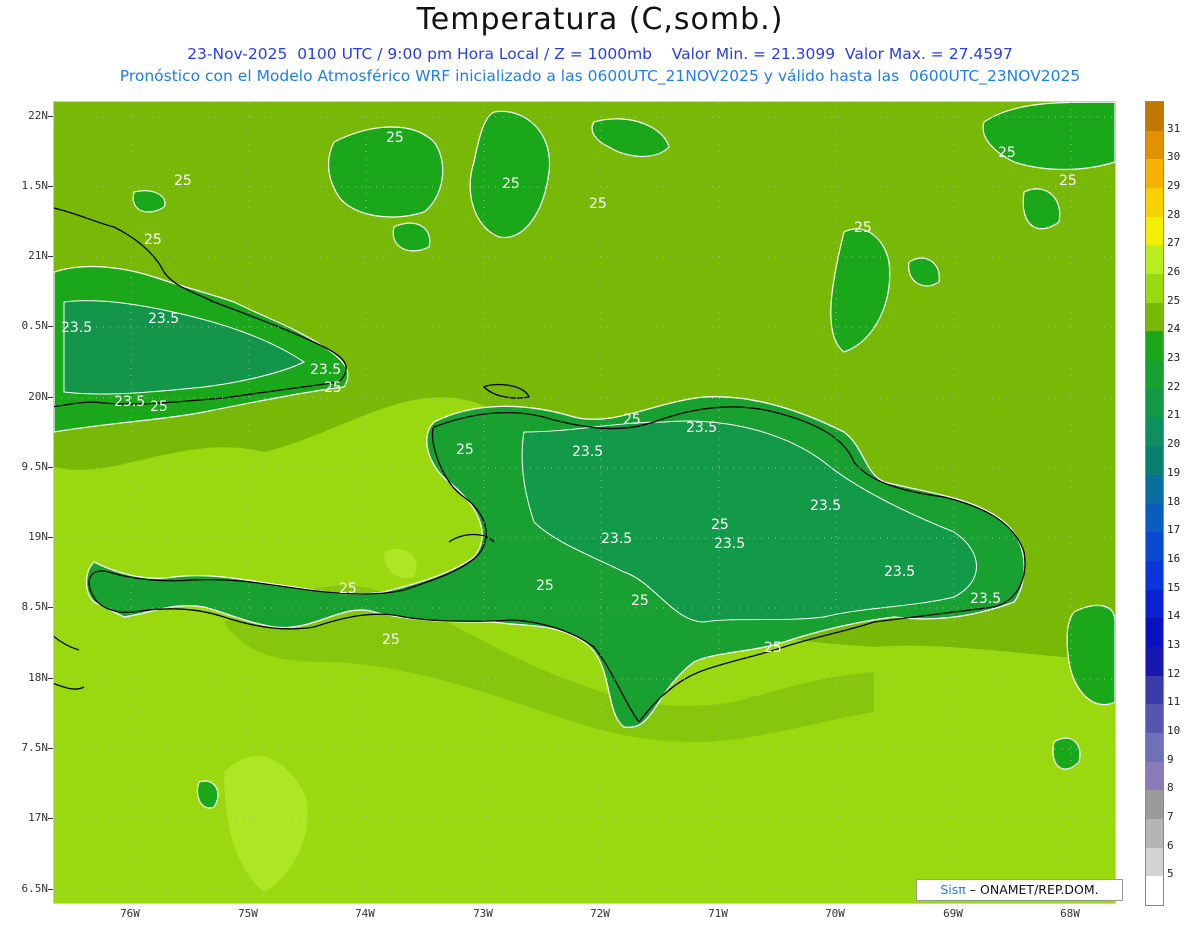  Describe the element at coordinates (1034, 889) in the screenshot. I see `credit-text: – ONAMET/REP.DOM.` at that location.